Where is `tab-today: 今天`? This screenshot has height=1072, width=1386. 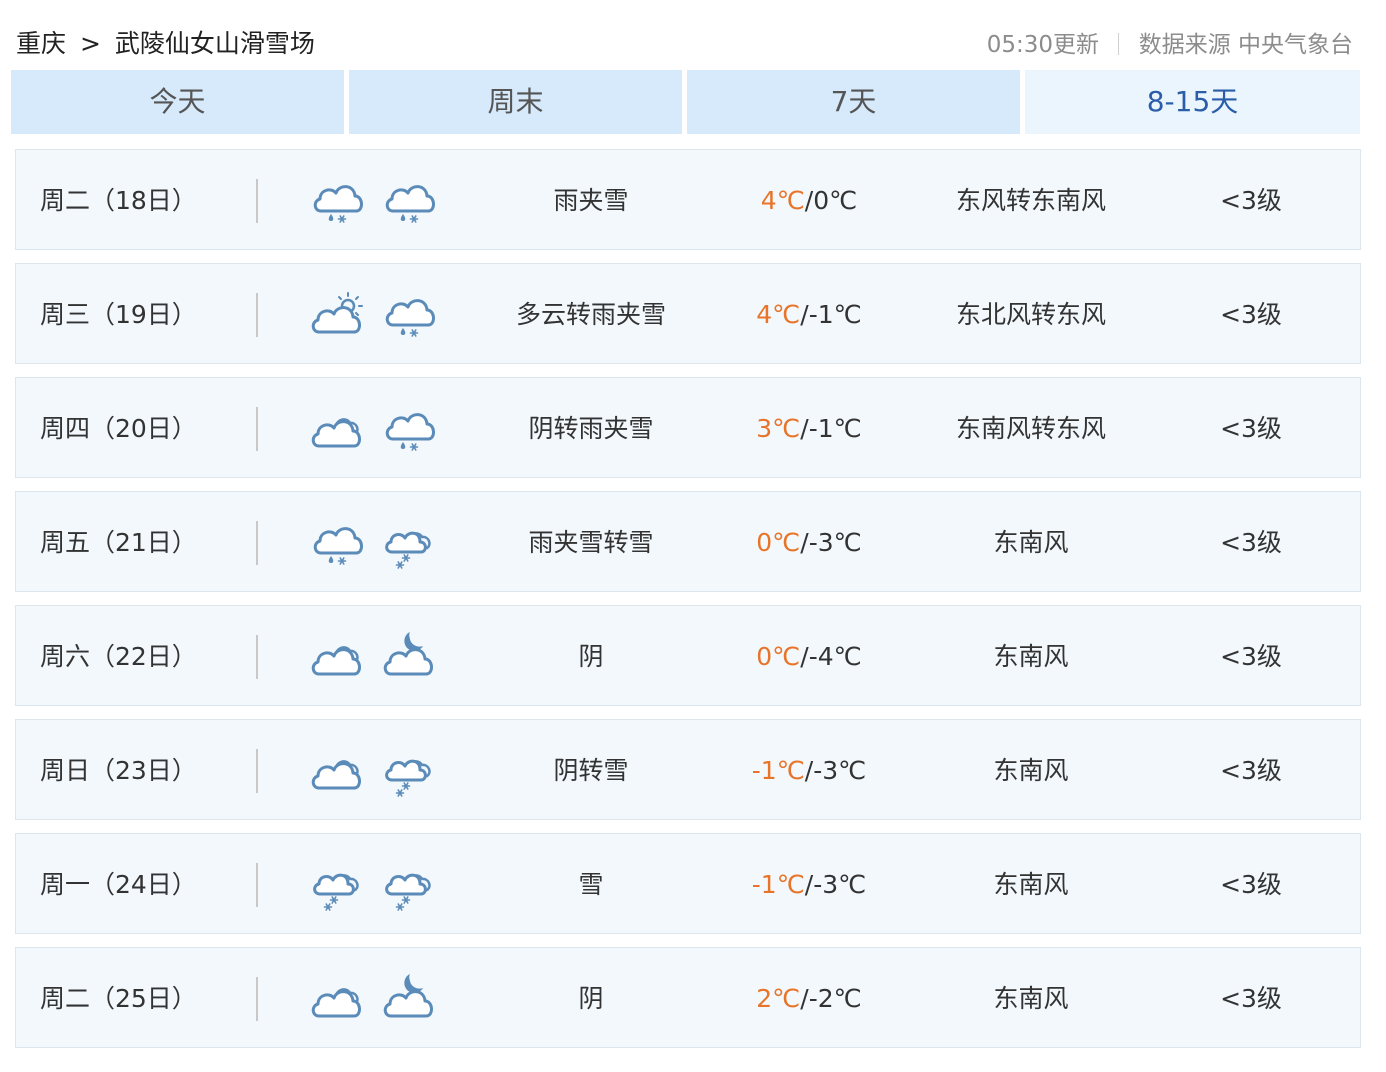 tab-today: 今天 is located at coordinates (177, 102).